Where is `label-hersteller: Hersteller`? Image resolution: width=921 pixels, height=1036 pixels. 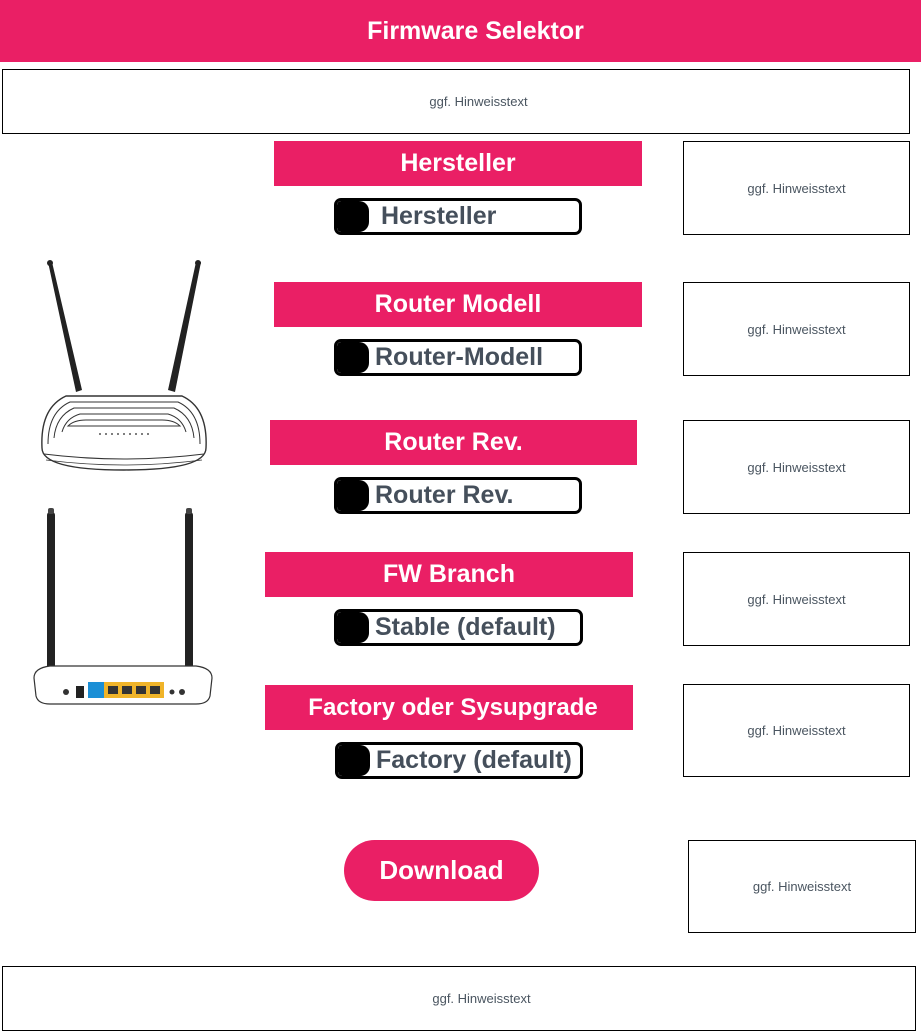
label-hersteller: Hersteller is located at coordinates (458, 163).